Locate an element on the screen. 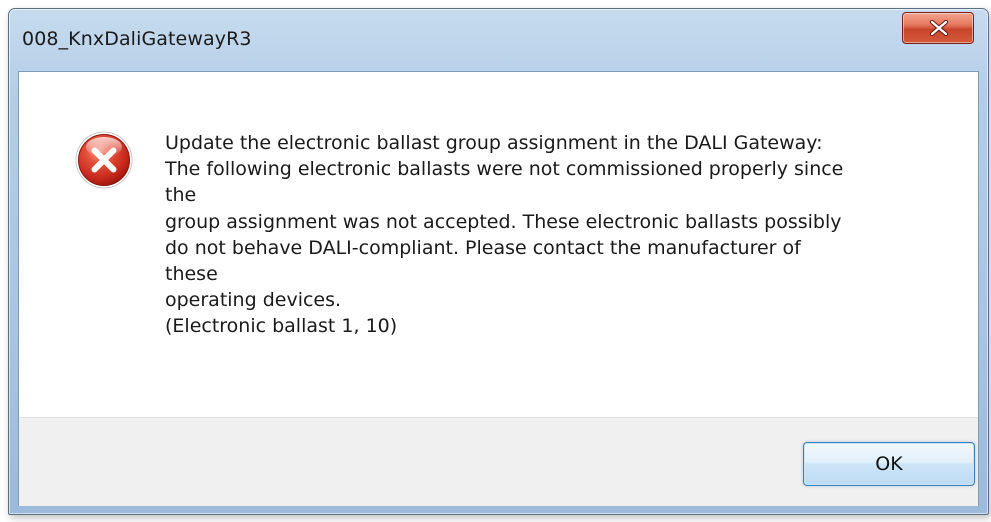 The image size is (991, 522). window-title: 008_KnxDaliGatewayR3 is located at coordinates (137, 39).